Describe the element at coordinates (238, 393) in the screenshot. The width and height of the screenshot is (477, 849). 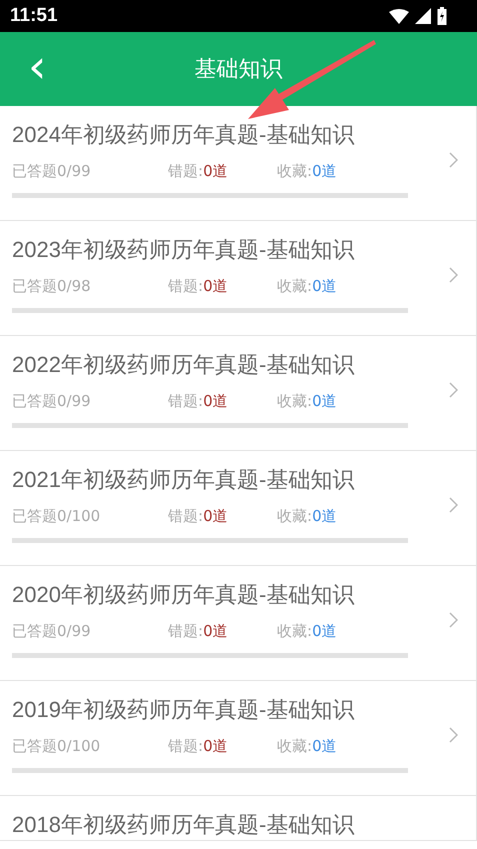
I see `exam-item: 2022年初级药师历年真题-基础知识 已答题0/99 错题:0道 收藏:0道` at that location.